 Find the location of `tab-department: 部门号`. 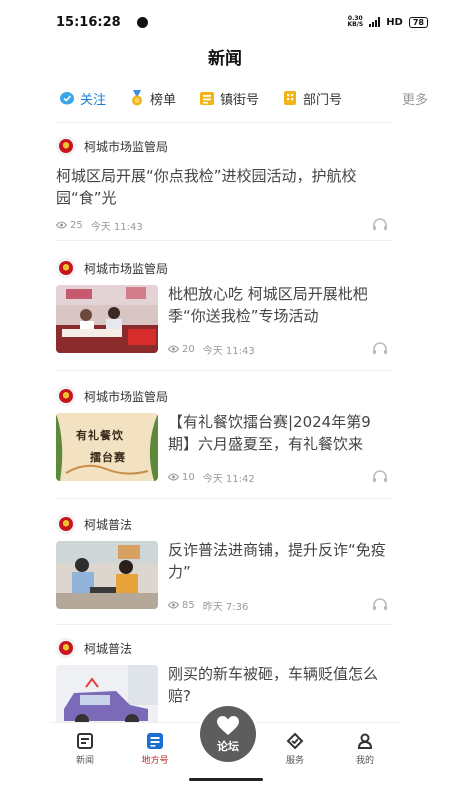

tab-department: 部门号 is located at coordinates (311, 98).